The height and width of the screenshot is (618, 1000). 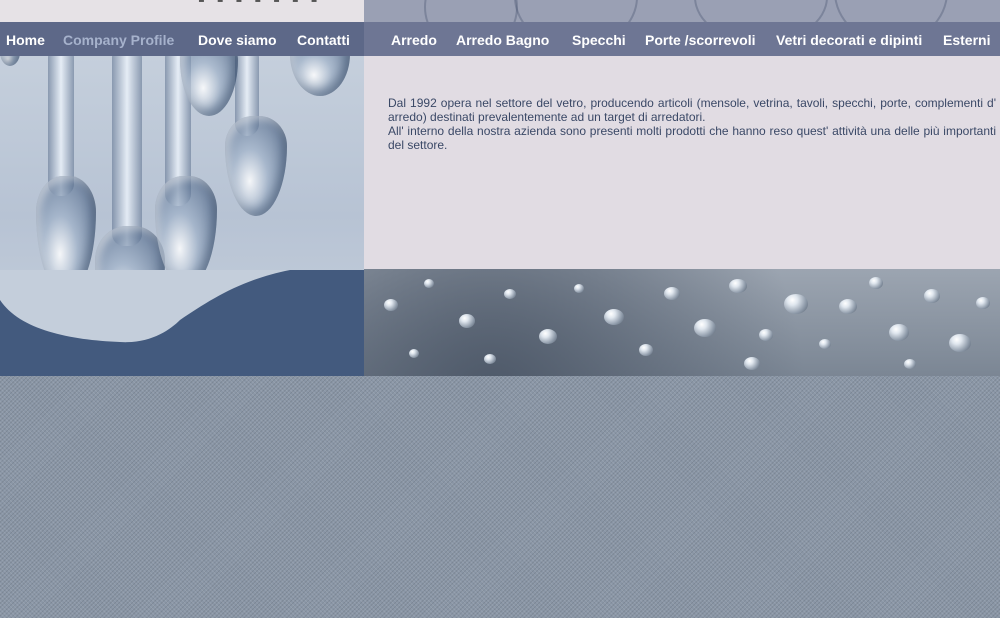 What do you see at coordinates (682, 11) in the screenshot?
I see `header-strip-right` at bounding box center [682, 11].